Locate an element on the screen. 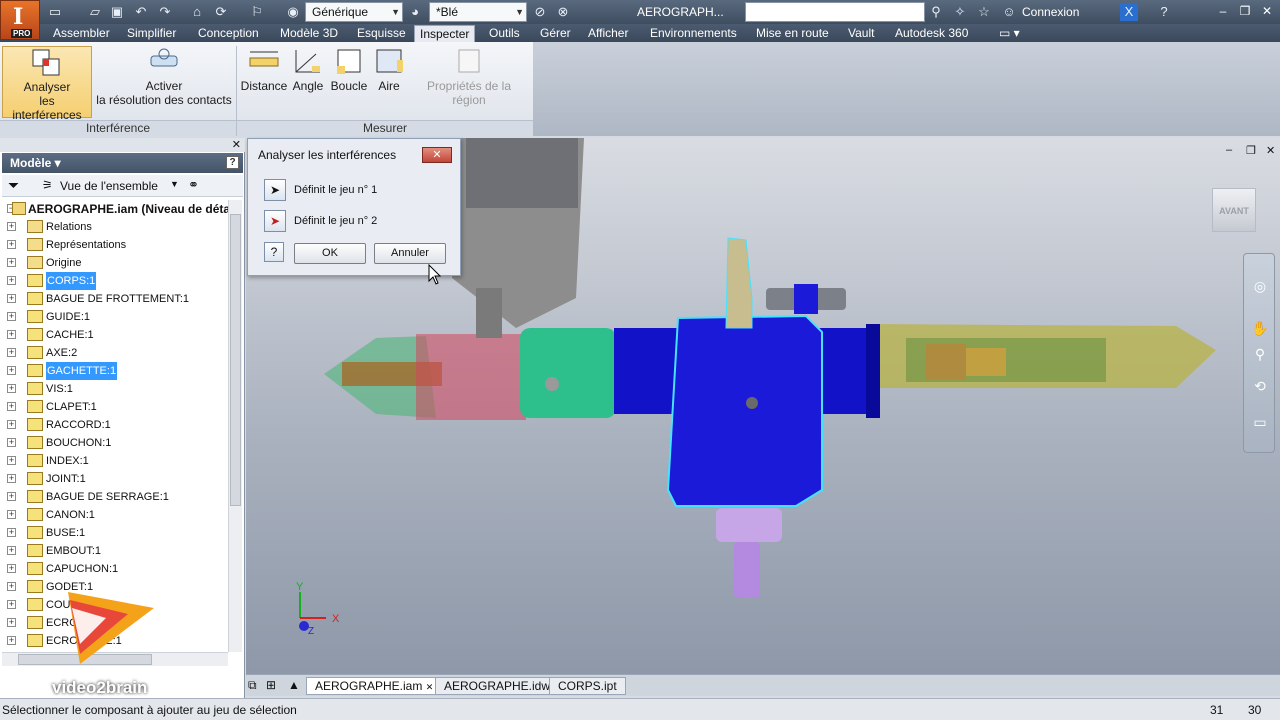 Image resolution: width=1280 pixels, height=720 pixels. chevron-down-icon: ▼ is located at coordinates (174, 184).